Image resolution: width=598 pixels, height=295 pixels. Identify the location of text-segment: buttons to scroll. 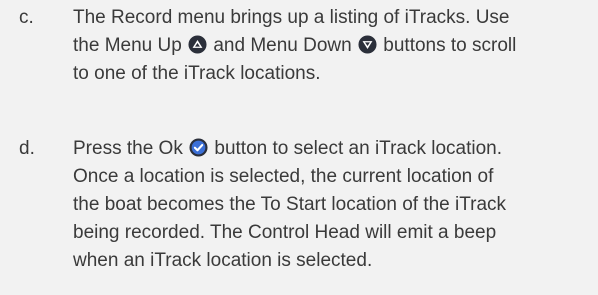
(447, 45).